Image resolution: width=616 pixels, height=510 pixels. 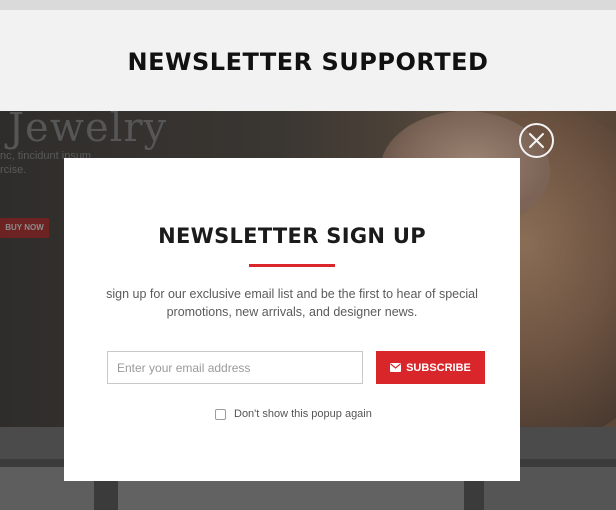 I want to click on dont-show-label: Don't show this popup again, so click(x=303, y=414).